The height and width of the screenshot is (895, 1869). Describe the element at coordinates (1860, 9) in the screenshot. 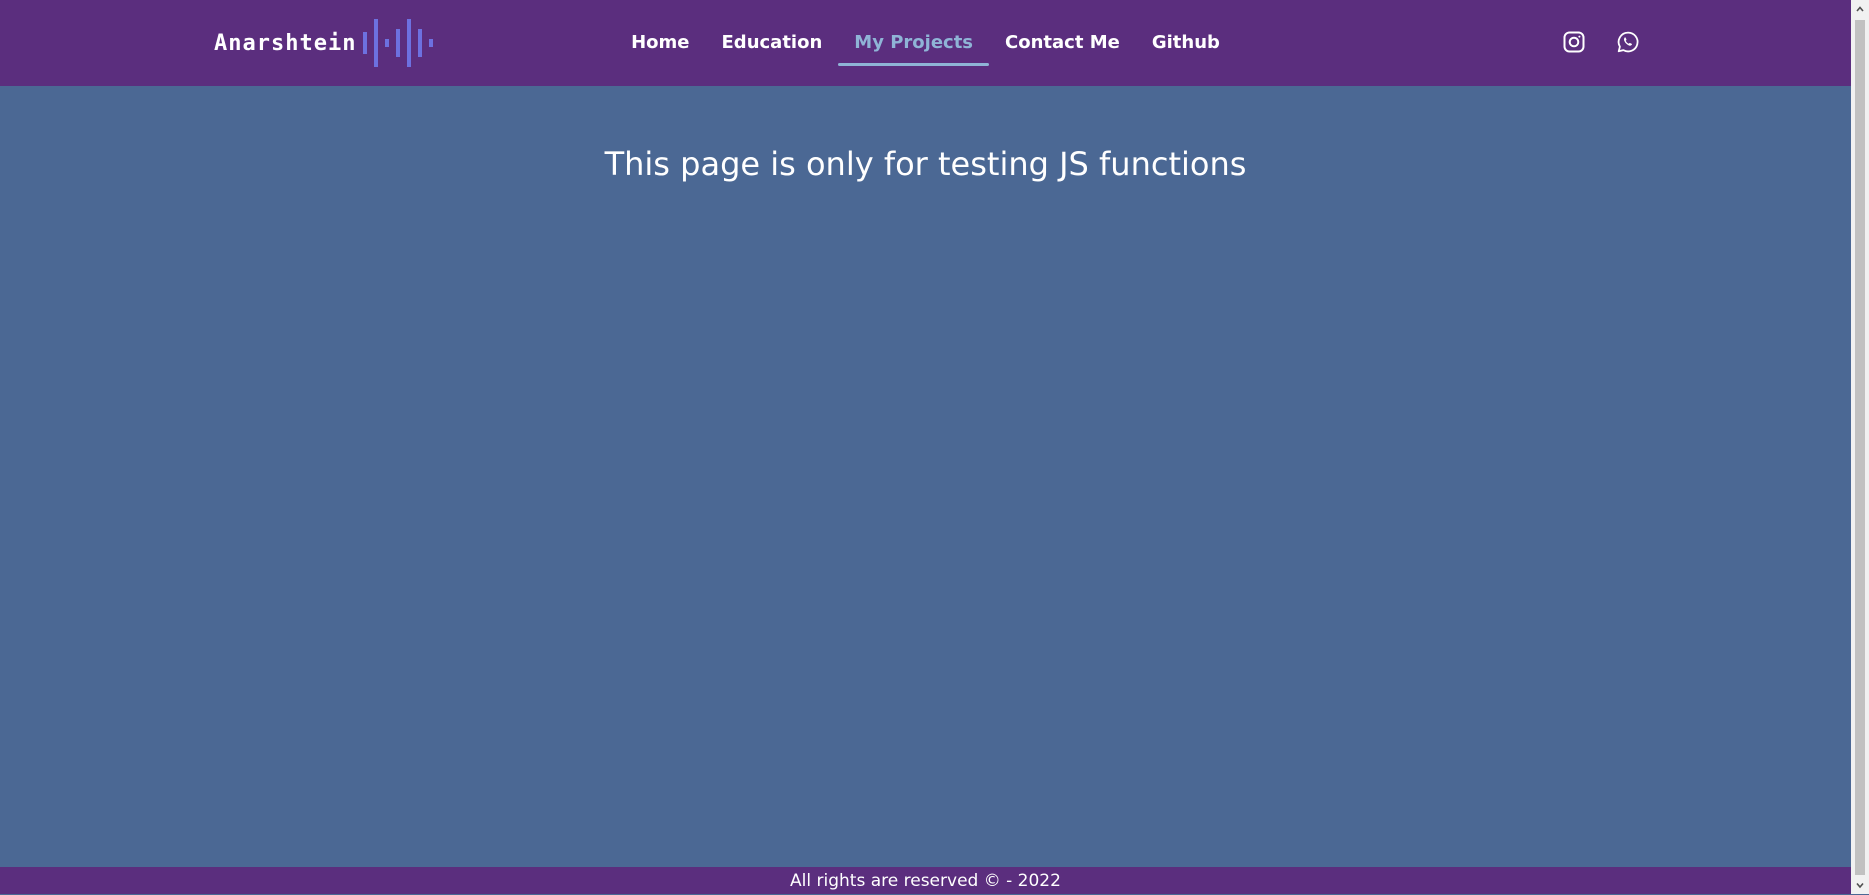

I see `scroll-up-arrow-icon` at that location.